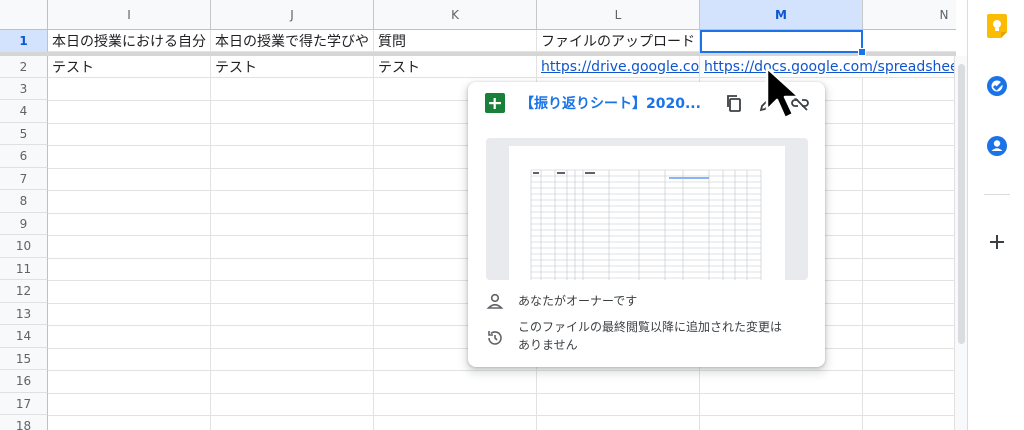 The height and width of the screenshot is (430, 1024). Describe the element at coordinates (24, 67) in the screenshot. I see `row-header-2: 2` at that location.